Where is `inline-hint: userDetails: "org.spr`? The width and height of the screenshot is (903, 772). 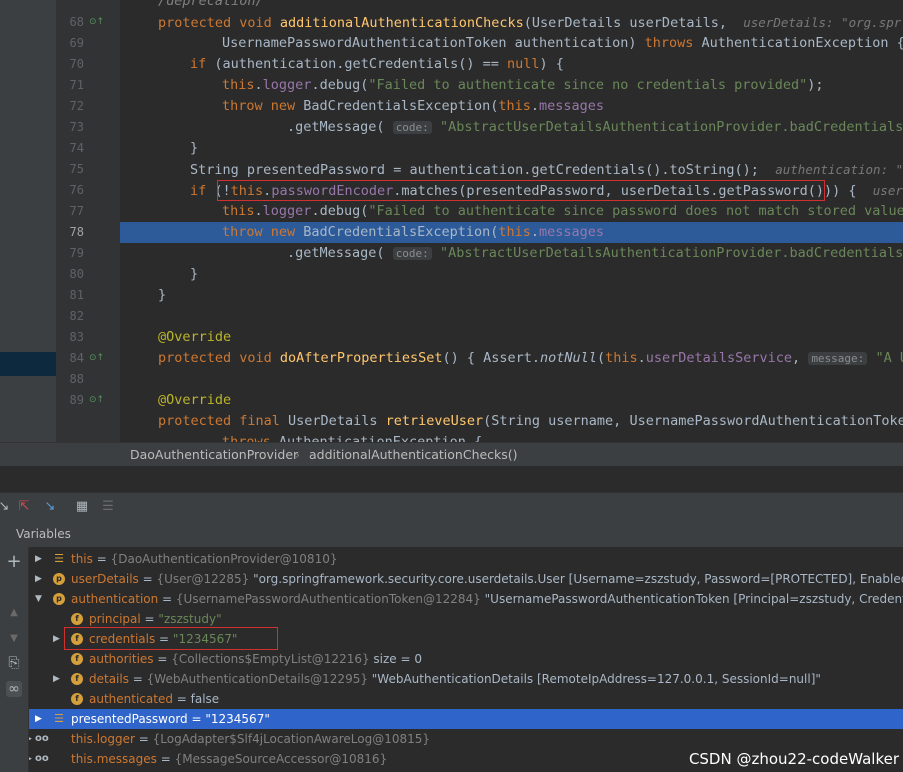
inline-hint: userDetails: "org.spr is located at coordinates (822, 22).